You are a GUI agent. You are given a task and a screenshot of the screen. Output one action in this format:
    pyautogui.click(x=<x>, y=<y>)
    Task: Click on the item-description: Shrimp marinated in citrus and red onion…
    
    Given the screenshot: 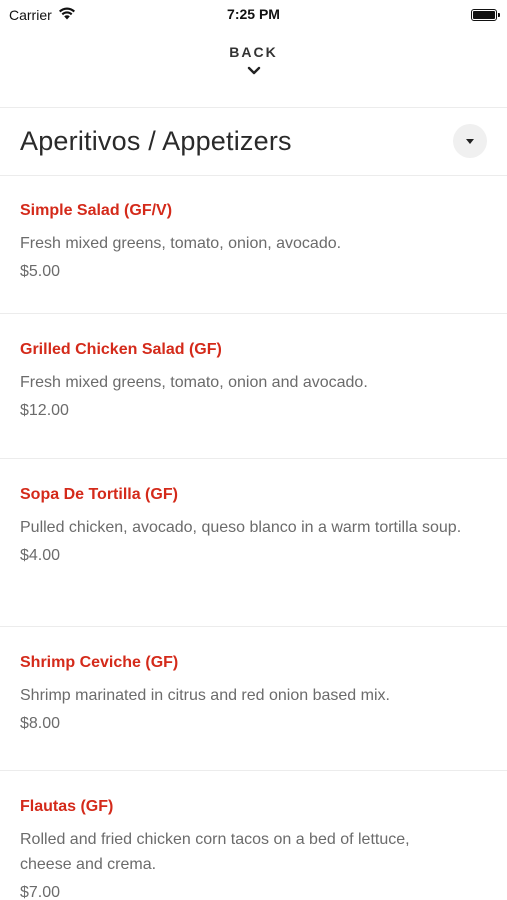 What is the action you would take?
    pyautogui.click(x=205, y=695)
    